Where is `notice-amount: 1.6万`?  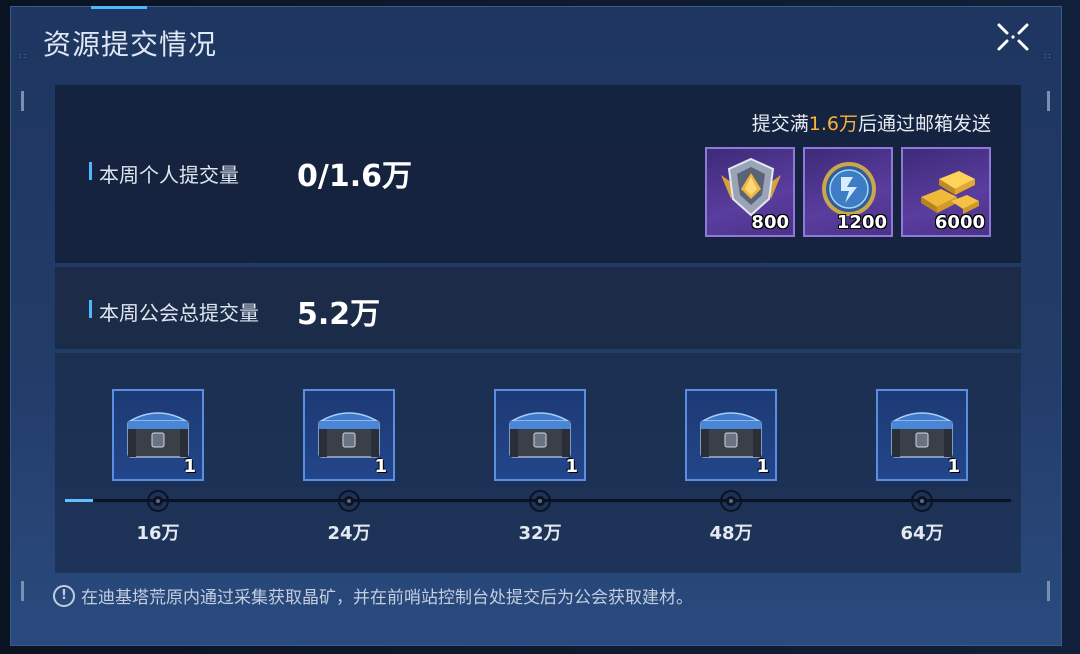 notice-amount: 1.6万 is located at coordinates (833, 124).